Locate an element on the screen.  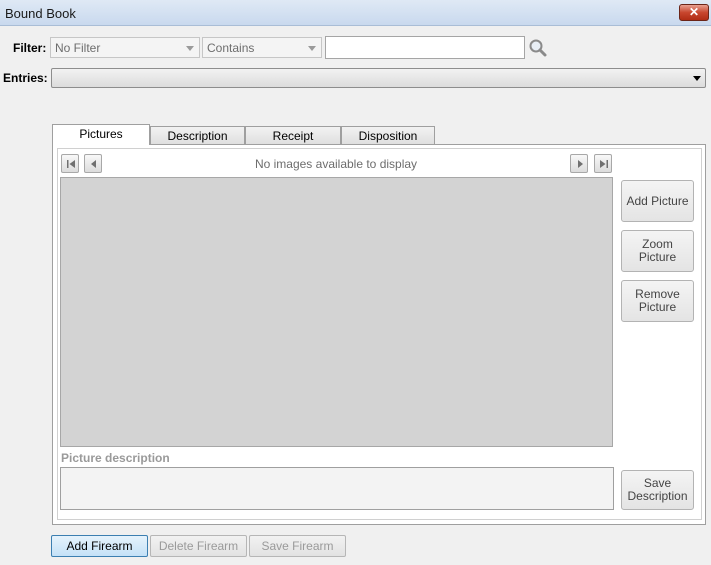
search-icon is located at coordinates (538, 48).